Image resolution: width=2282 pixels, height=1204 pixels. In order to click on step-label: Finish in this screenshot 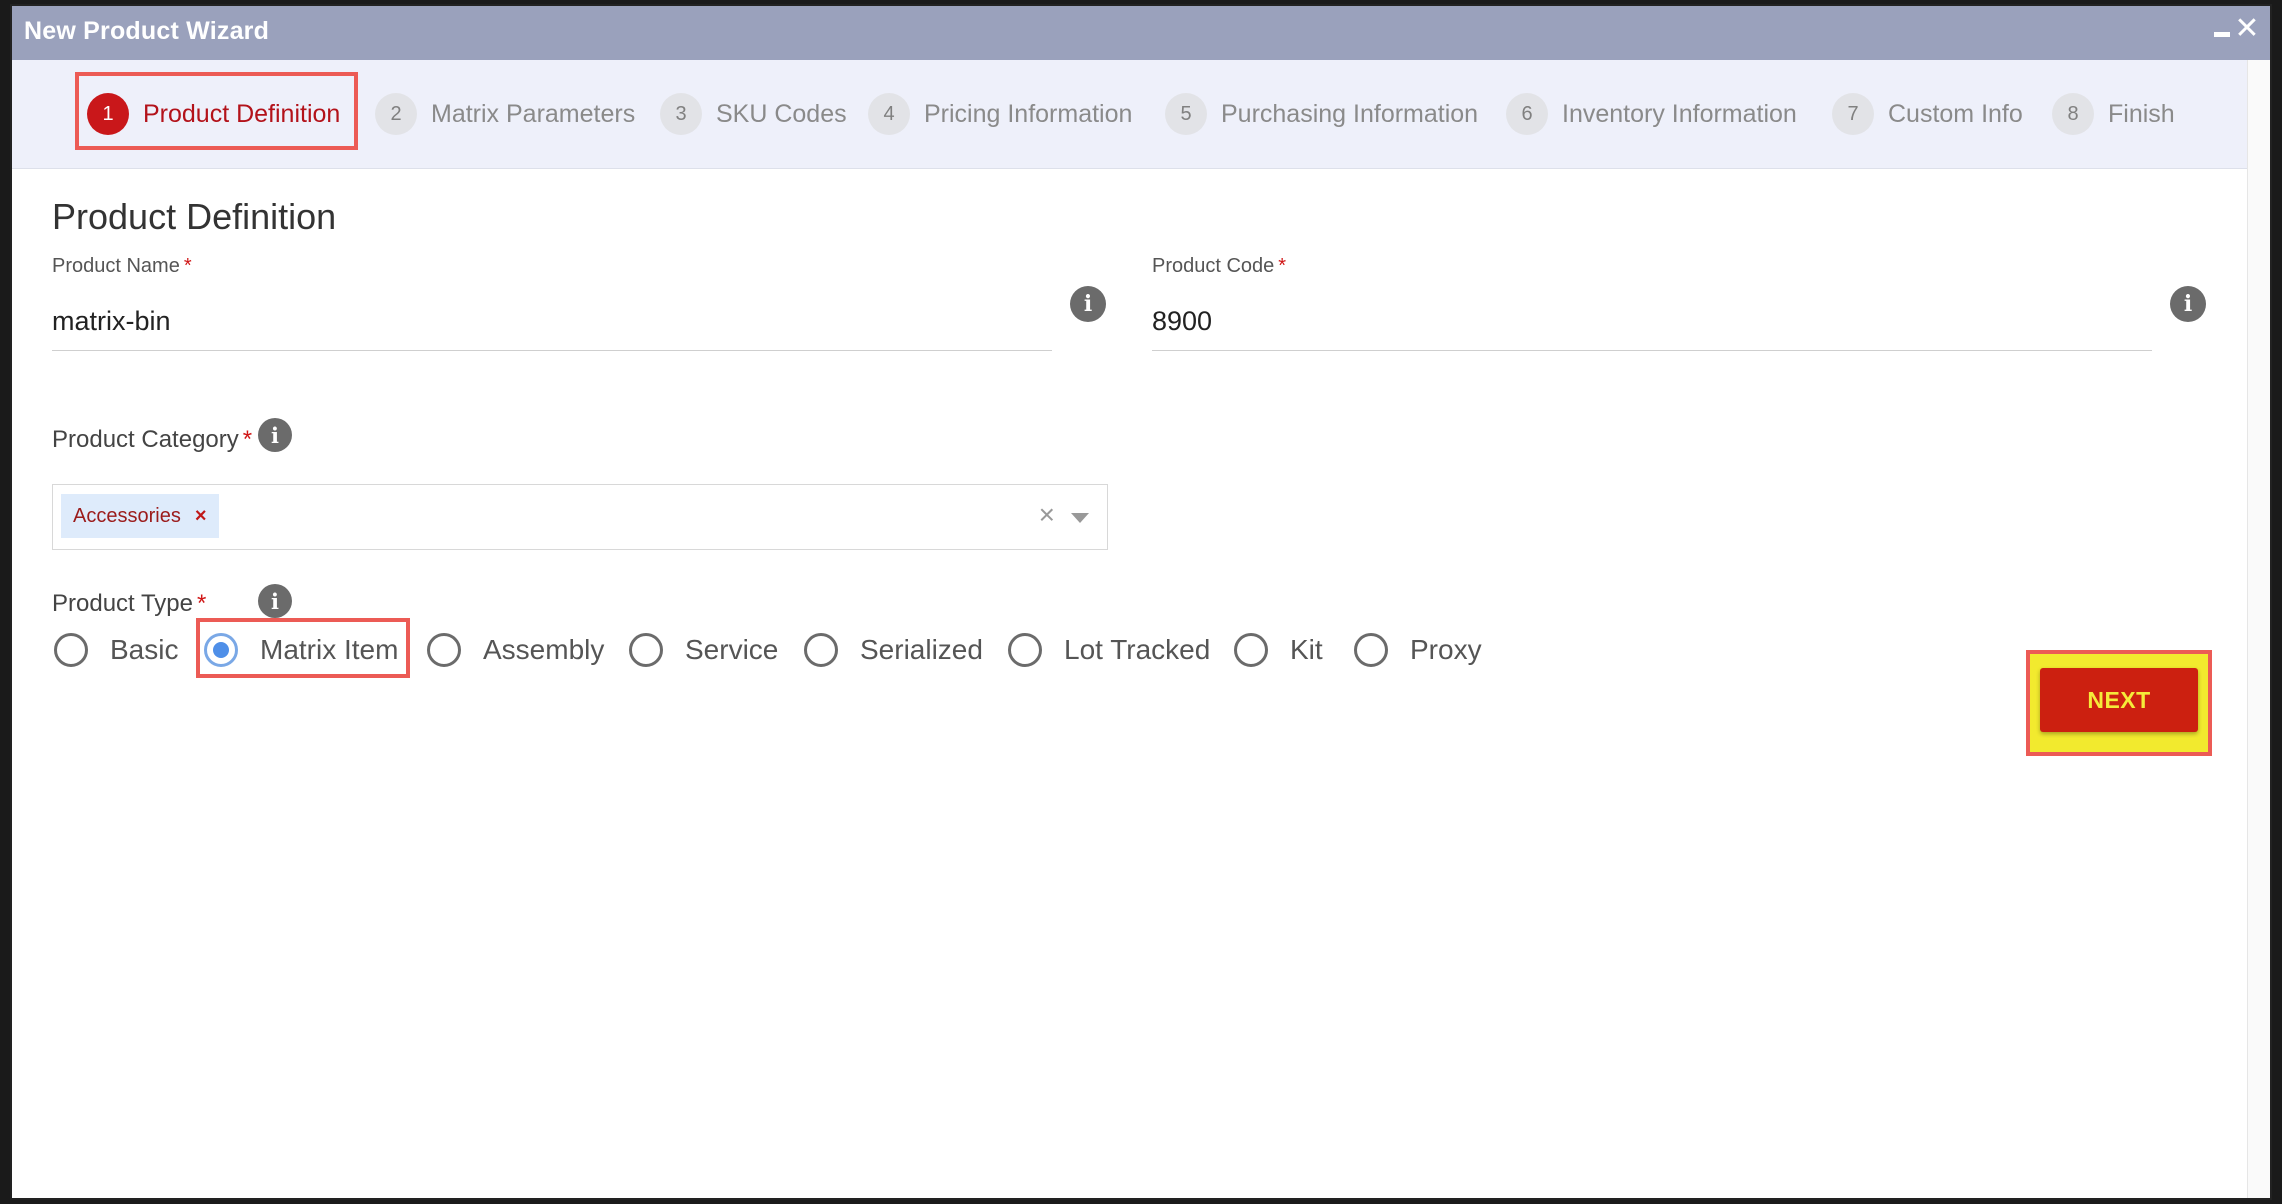, I will do `click(2141, 113)`.